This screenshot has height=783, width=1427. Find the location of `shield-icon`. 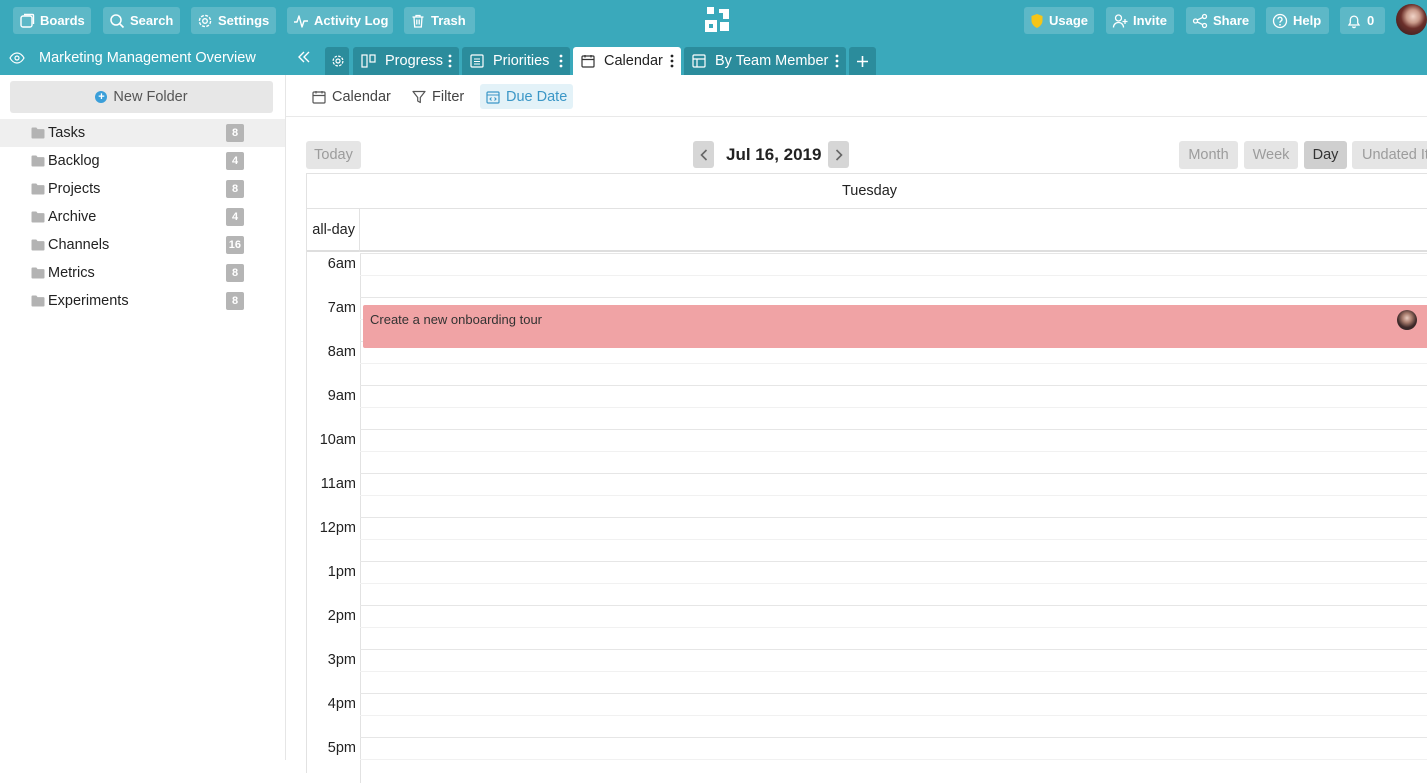

shield-icon is located at coordinates (1039, 21).